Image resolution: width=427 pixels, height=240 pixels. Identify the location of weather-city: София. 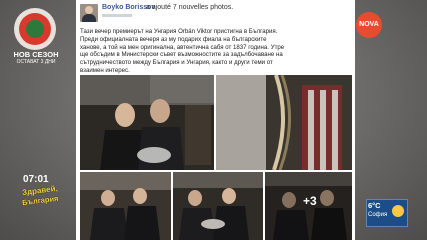
(378, 215).